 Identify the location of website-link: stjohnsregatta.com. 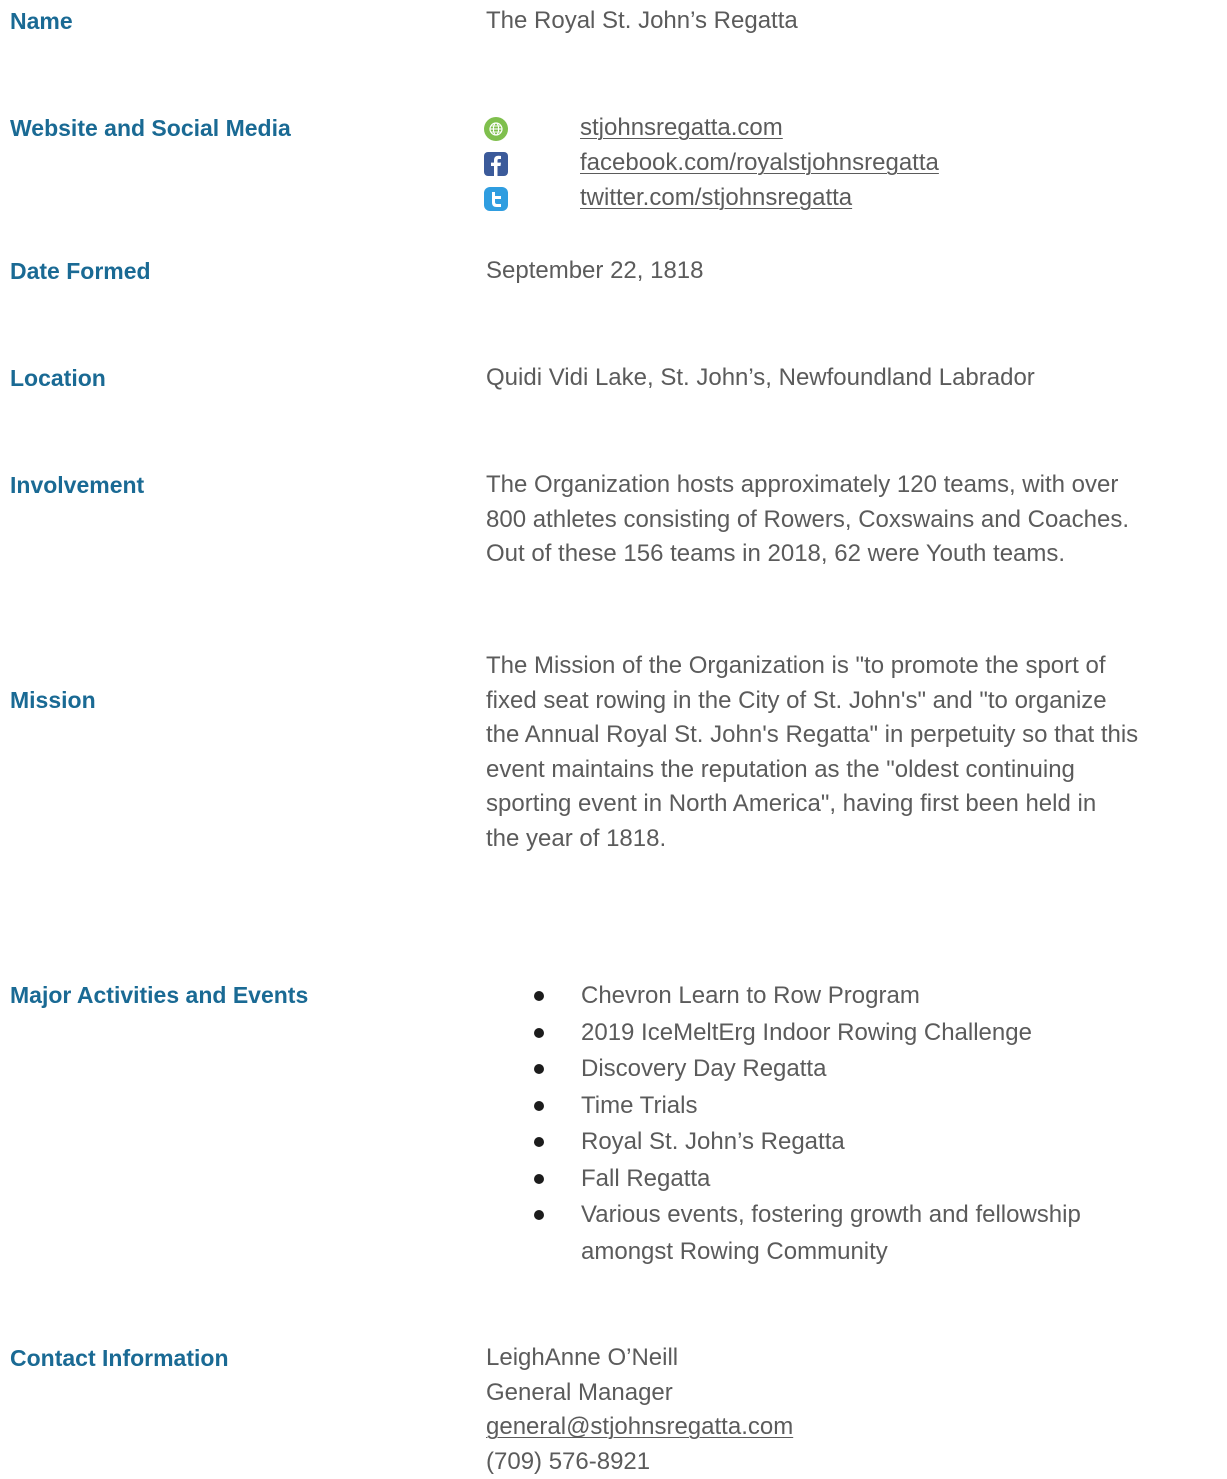
(681, 128).